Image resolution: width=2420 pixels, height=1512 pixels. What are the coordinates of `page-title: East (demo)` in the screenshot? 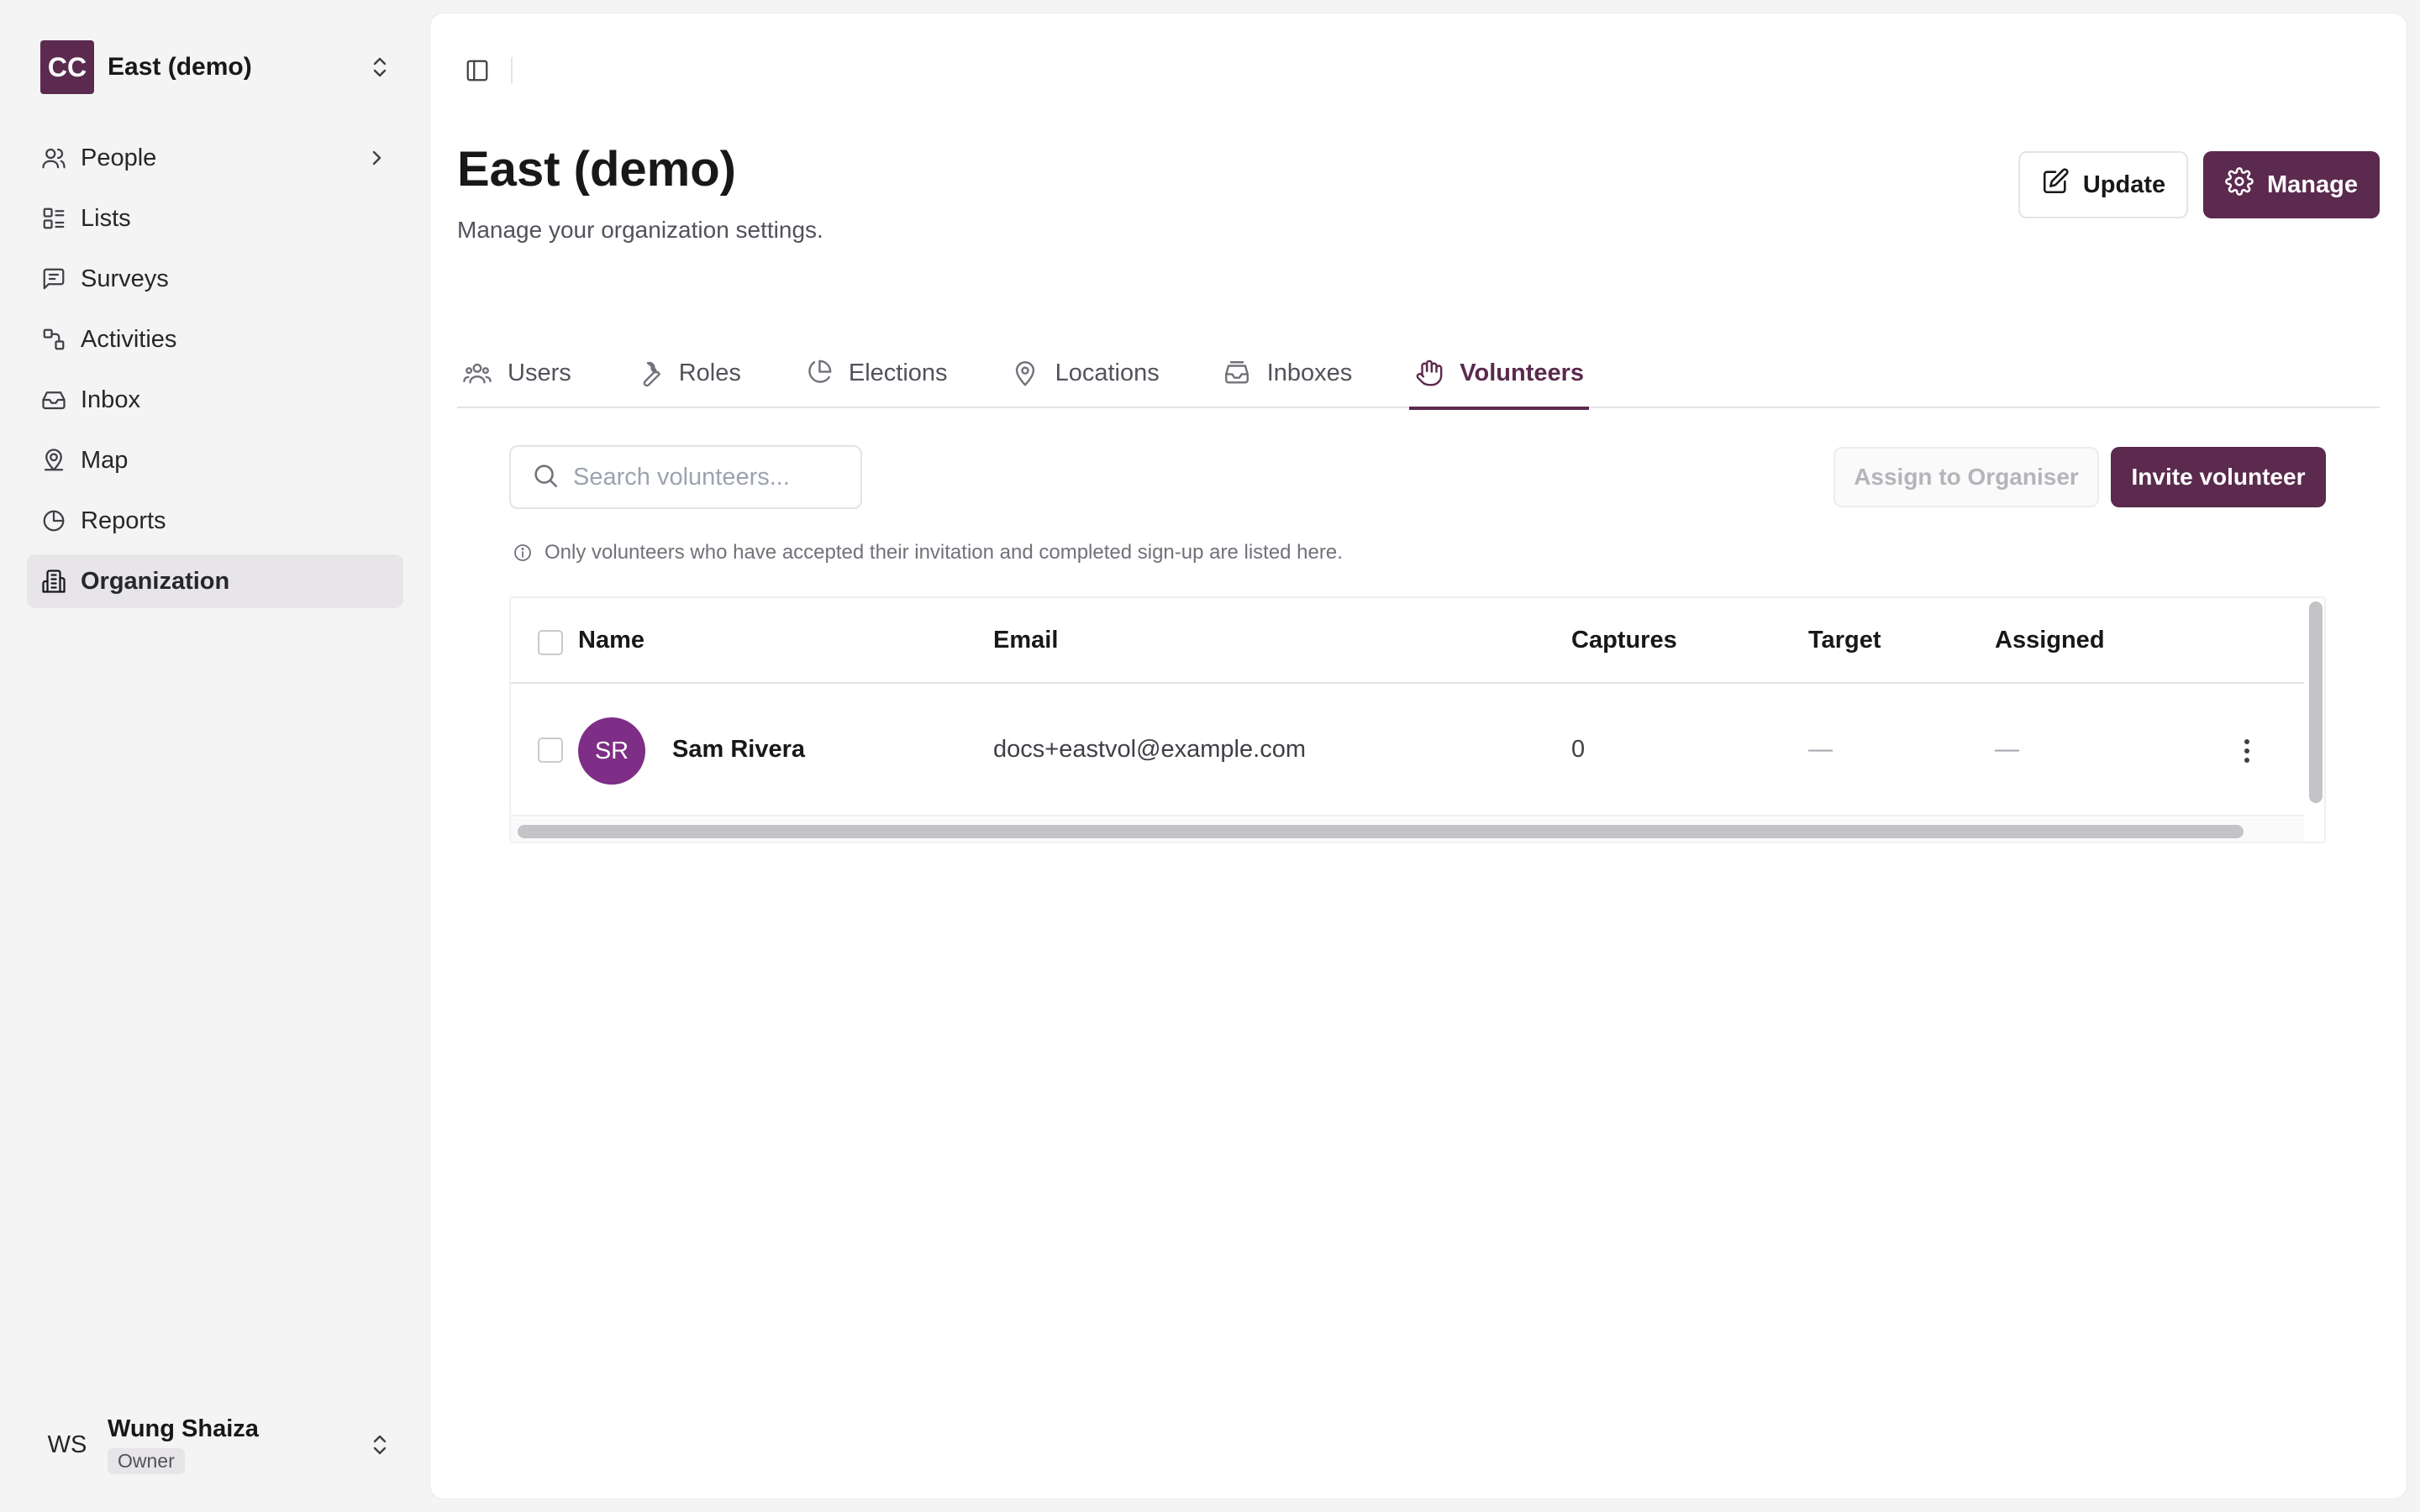 It's located at (597, 169).